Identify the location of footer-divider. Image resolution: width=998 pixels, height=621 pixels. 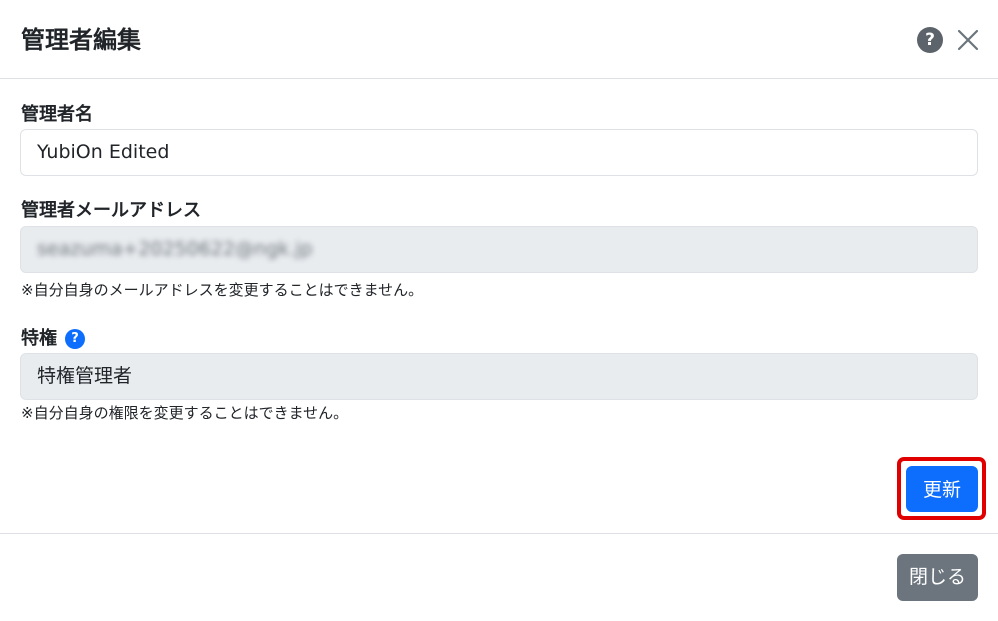
(499, 533).